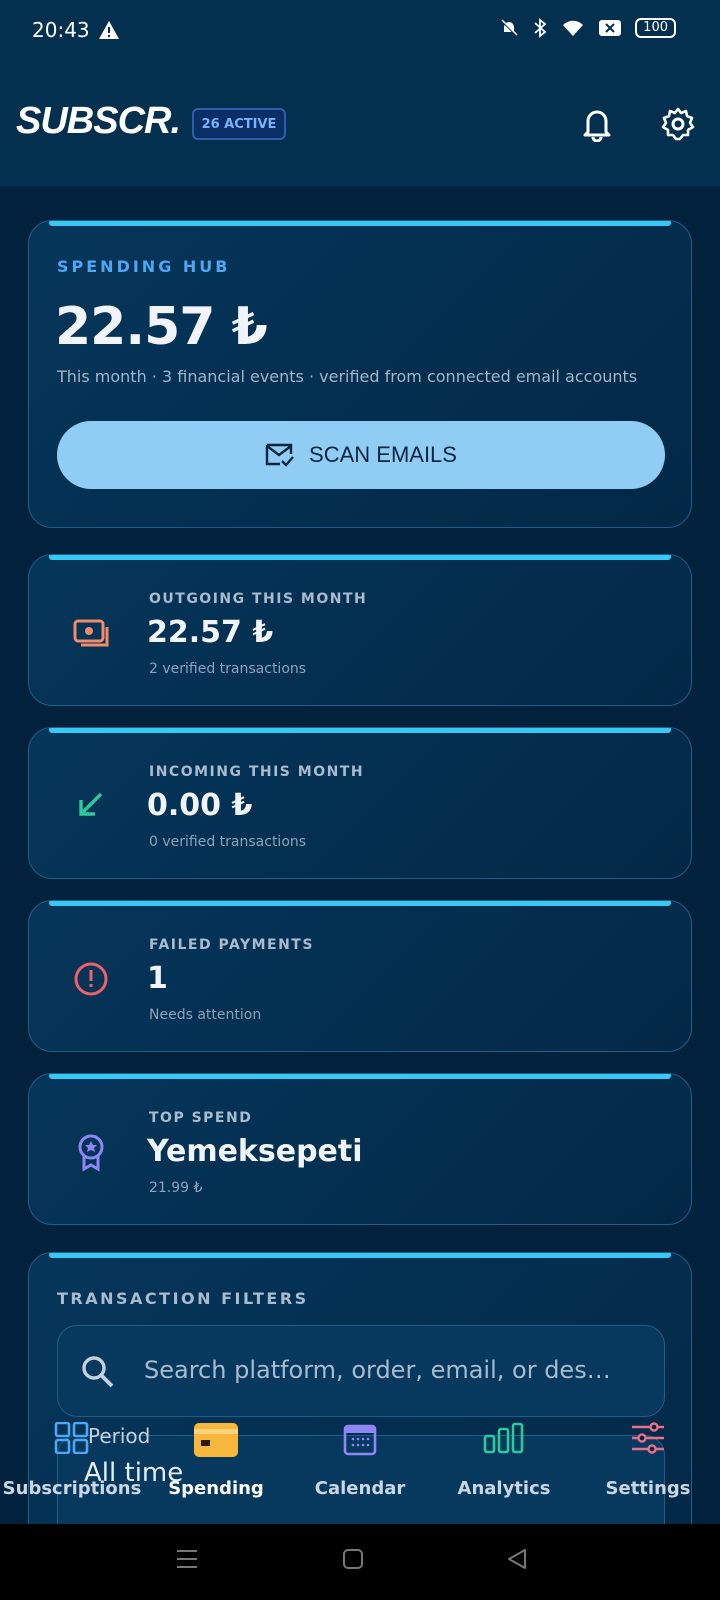  What do you see at coordinates (176, 1188) in the screenshot?
I see `stat-sub: 21.99 ₺` at bounding box center [176, 1188].